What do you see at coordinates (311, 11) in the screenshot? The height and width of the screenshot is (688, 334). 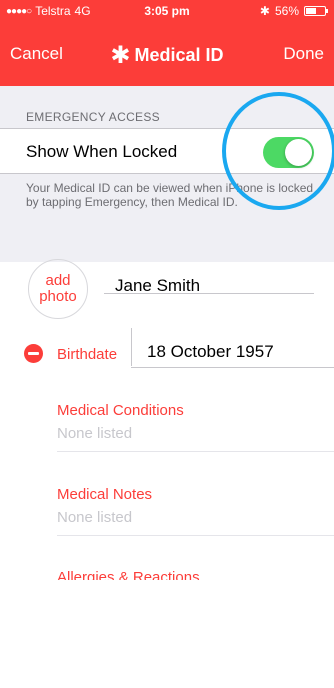 I see `battery-fill` at bounding box center [311, 11].